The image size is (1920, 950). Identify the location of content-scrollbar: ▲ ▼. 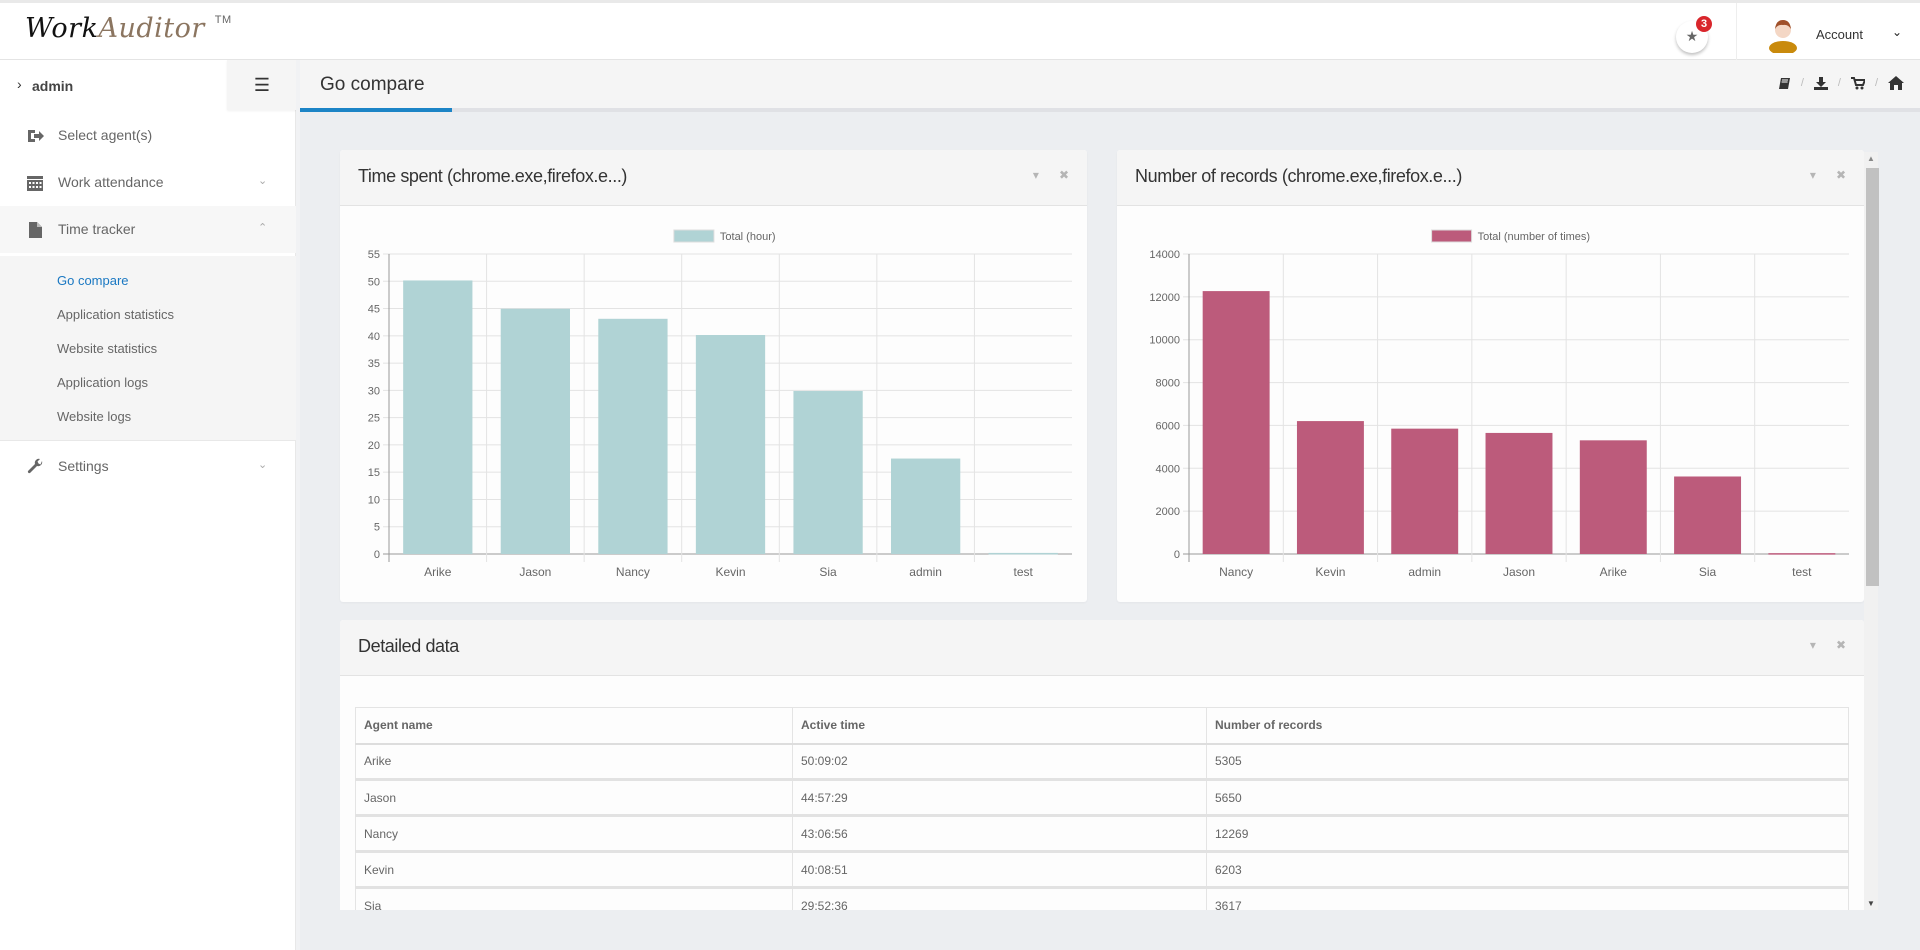
(1871, 531).